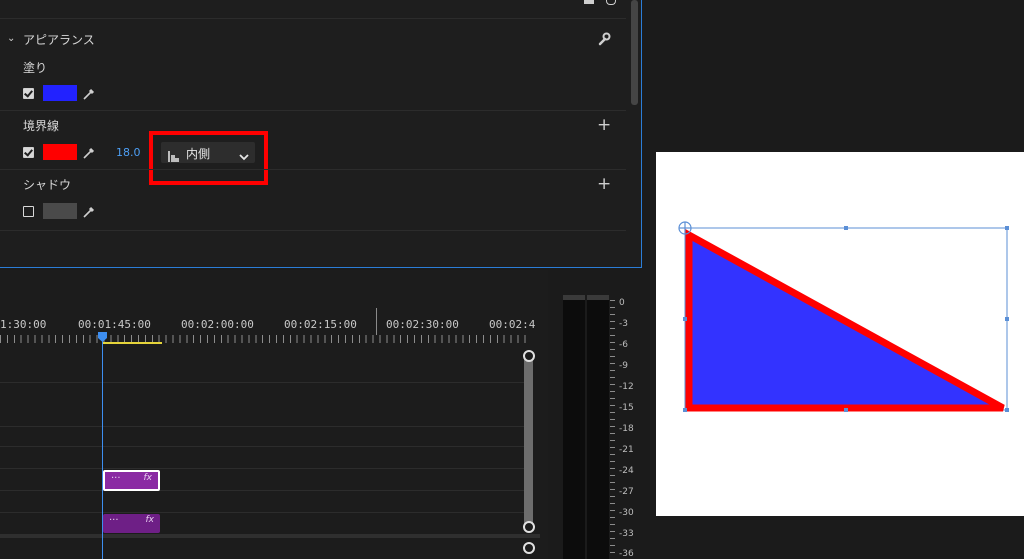 This screenshot has width=1024, height=559. I want to click on meter-tick-strip, so click(612, 429).